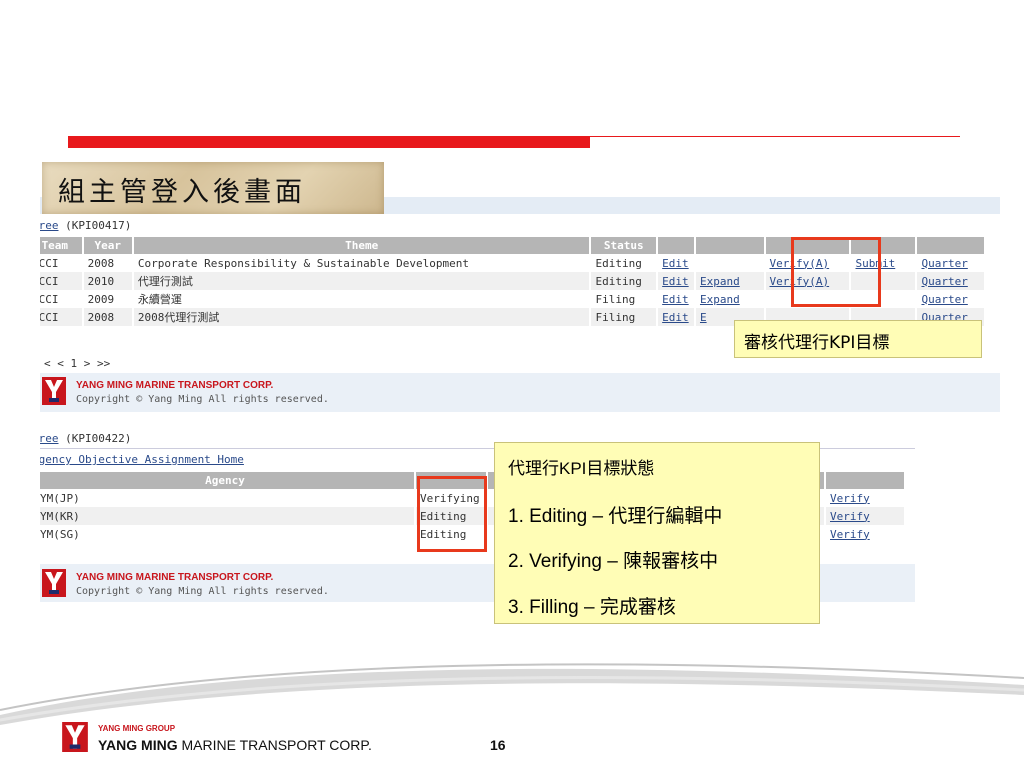 The height and width of the screenshot is (768, 1024). I want to click on footer-company-name: YANG MING MARINE TRANSPORT CORP., so click(235, 745).